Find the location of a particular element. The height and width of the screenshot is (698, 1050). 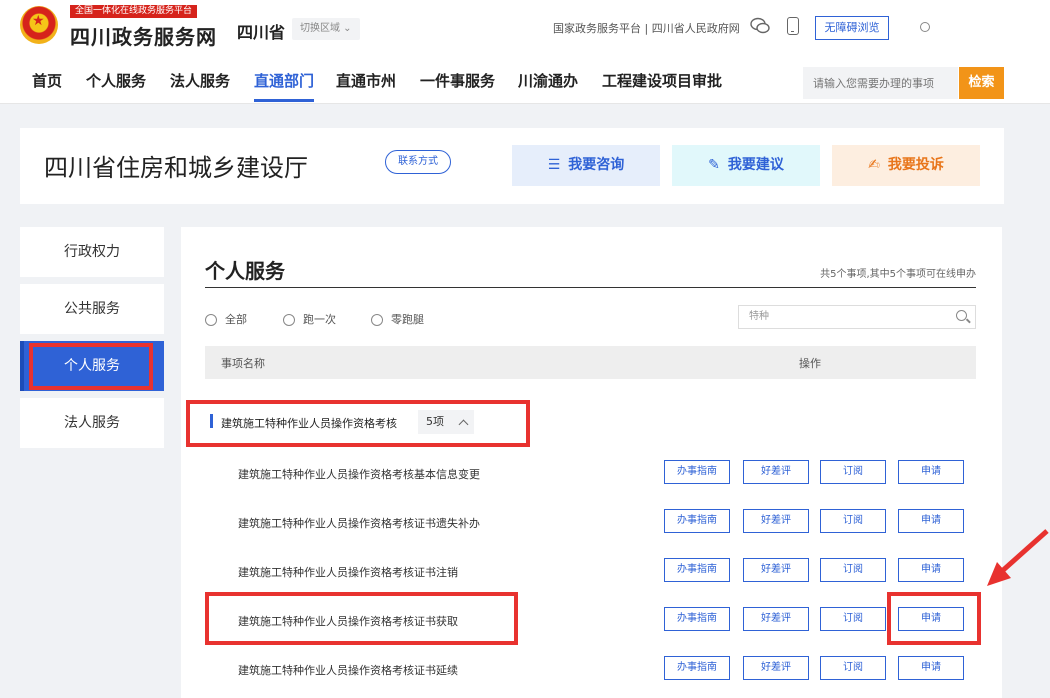

department-banner: 四川省住房和城乡建设厅 联系方式 ☰ 我要咨询 ✎ 我要建议 ✍ 我要投诉 is located at coordinates (512, 166).